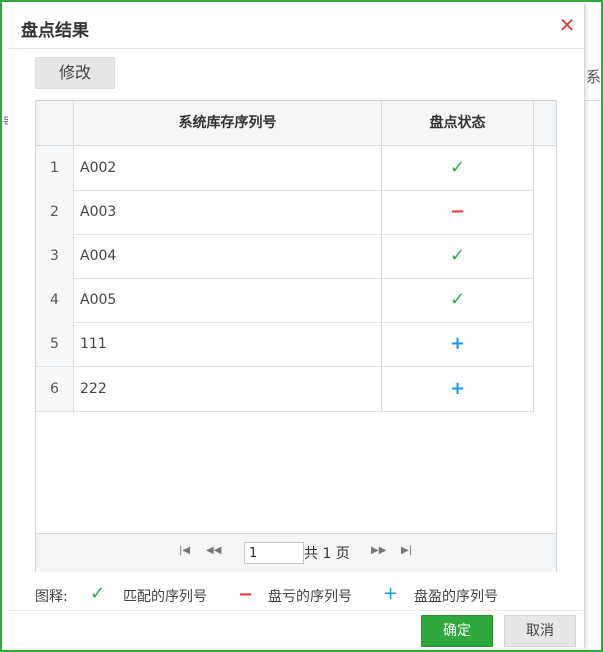  What do you see at coordinates (184, 550) in the screenshot?
I see `first-page-icon: |◀` at bounding box center [184, 550].